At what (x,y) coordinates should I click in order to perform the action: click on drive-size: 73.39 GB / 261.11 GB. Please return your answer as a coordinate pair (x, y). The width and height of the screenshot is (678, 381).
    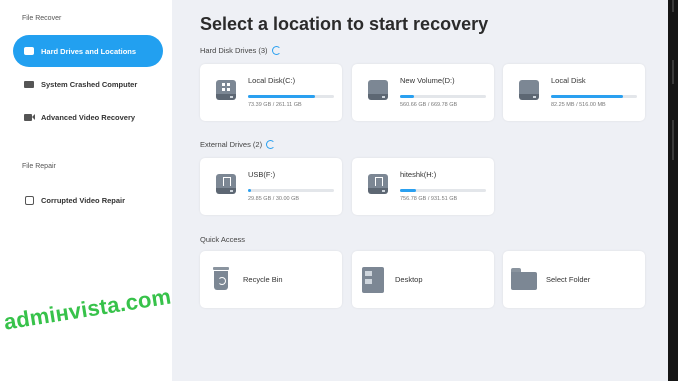
    Looking at the image, I should click on (275, 105).